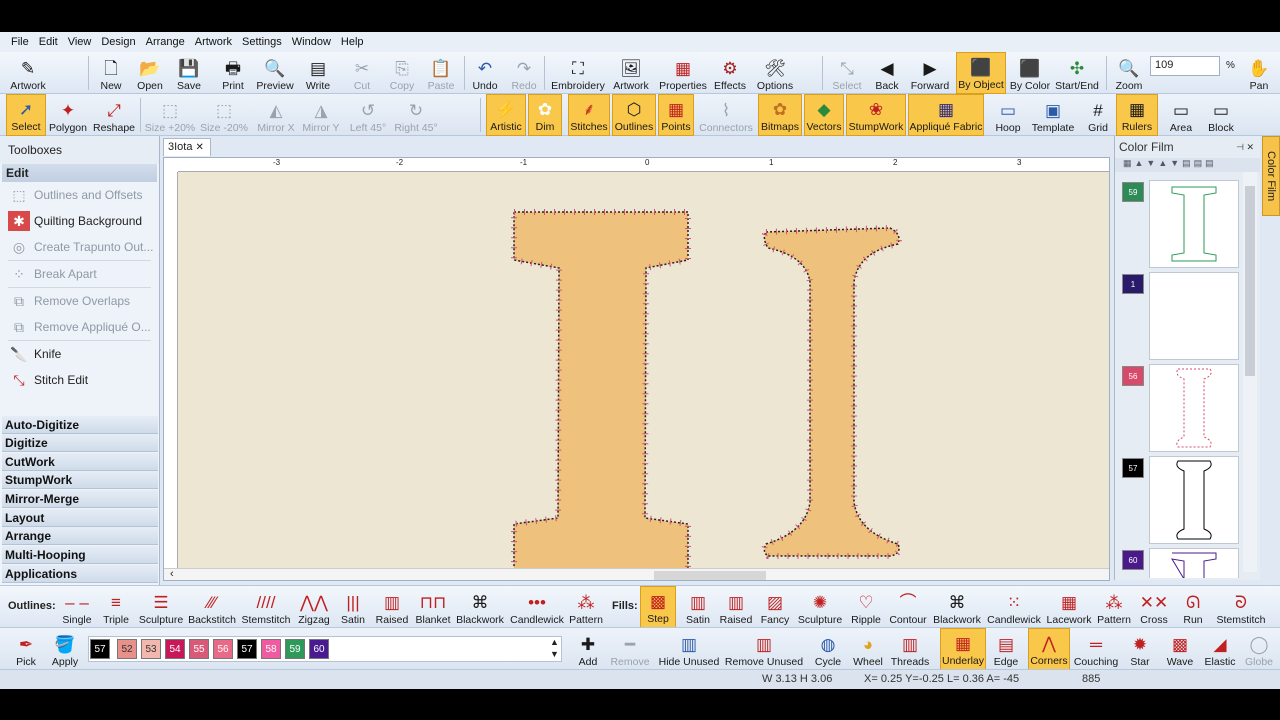 This screenshot has width=1280, height=720. I want to click on options-button: 🛠 Options, so click(775, 73).